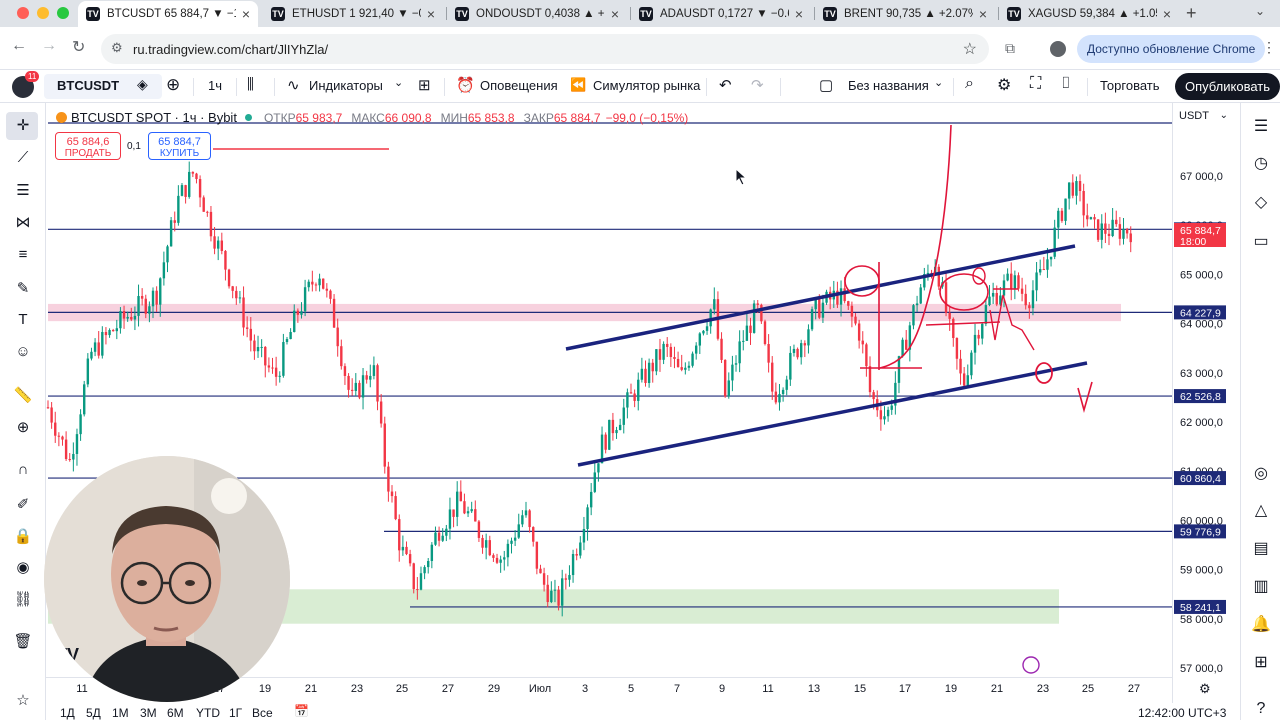 This screenshot has width=1280, height=720. What do you see at coordinates (23, 599) in the screenshot?
I see `link-icon: ⛓` at bounding box center [23, 599].